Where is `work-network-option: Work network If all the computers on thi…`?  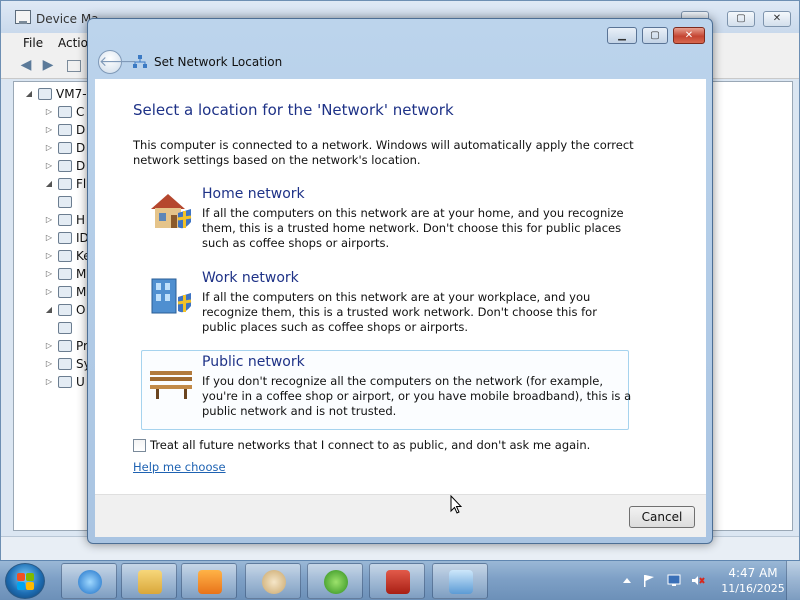
work-network-option: Work network If all the computers on thi… is located at coordinates (385, 306).